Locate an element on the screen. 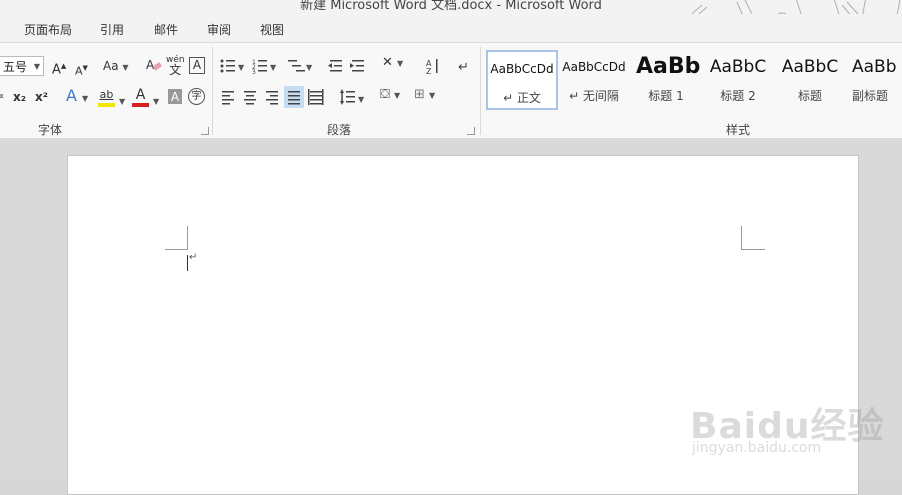  font-color-button: A is located at coordinates (140, 97).